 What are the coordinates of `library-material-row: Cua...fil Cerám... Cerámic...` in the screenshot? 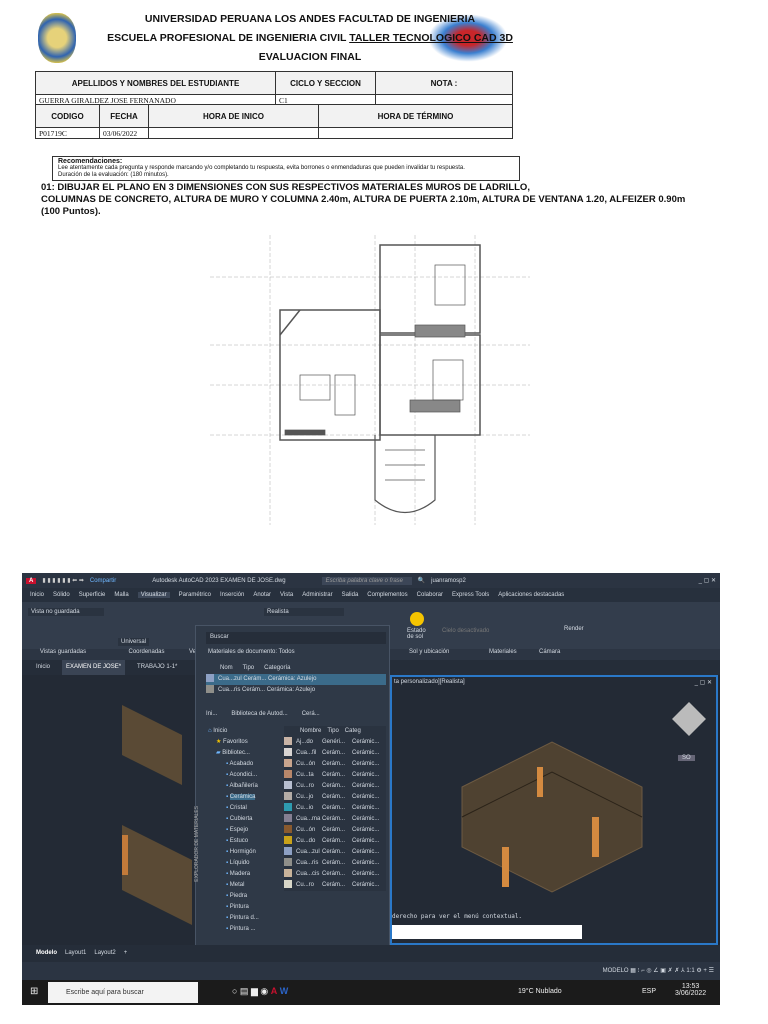 It's located at (335, 753).